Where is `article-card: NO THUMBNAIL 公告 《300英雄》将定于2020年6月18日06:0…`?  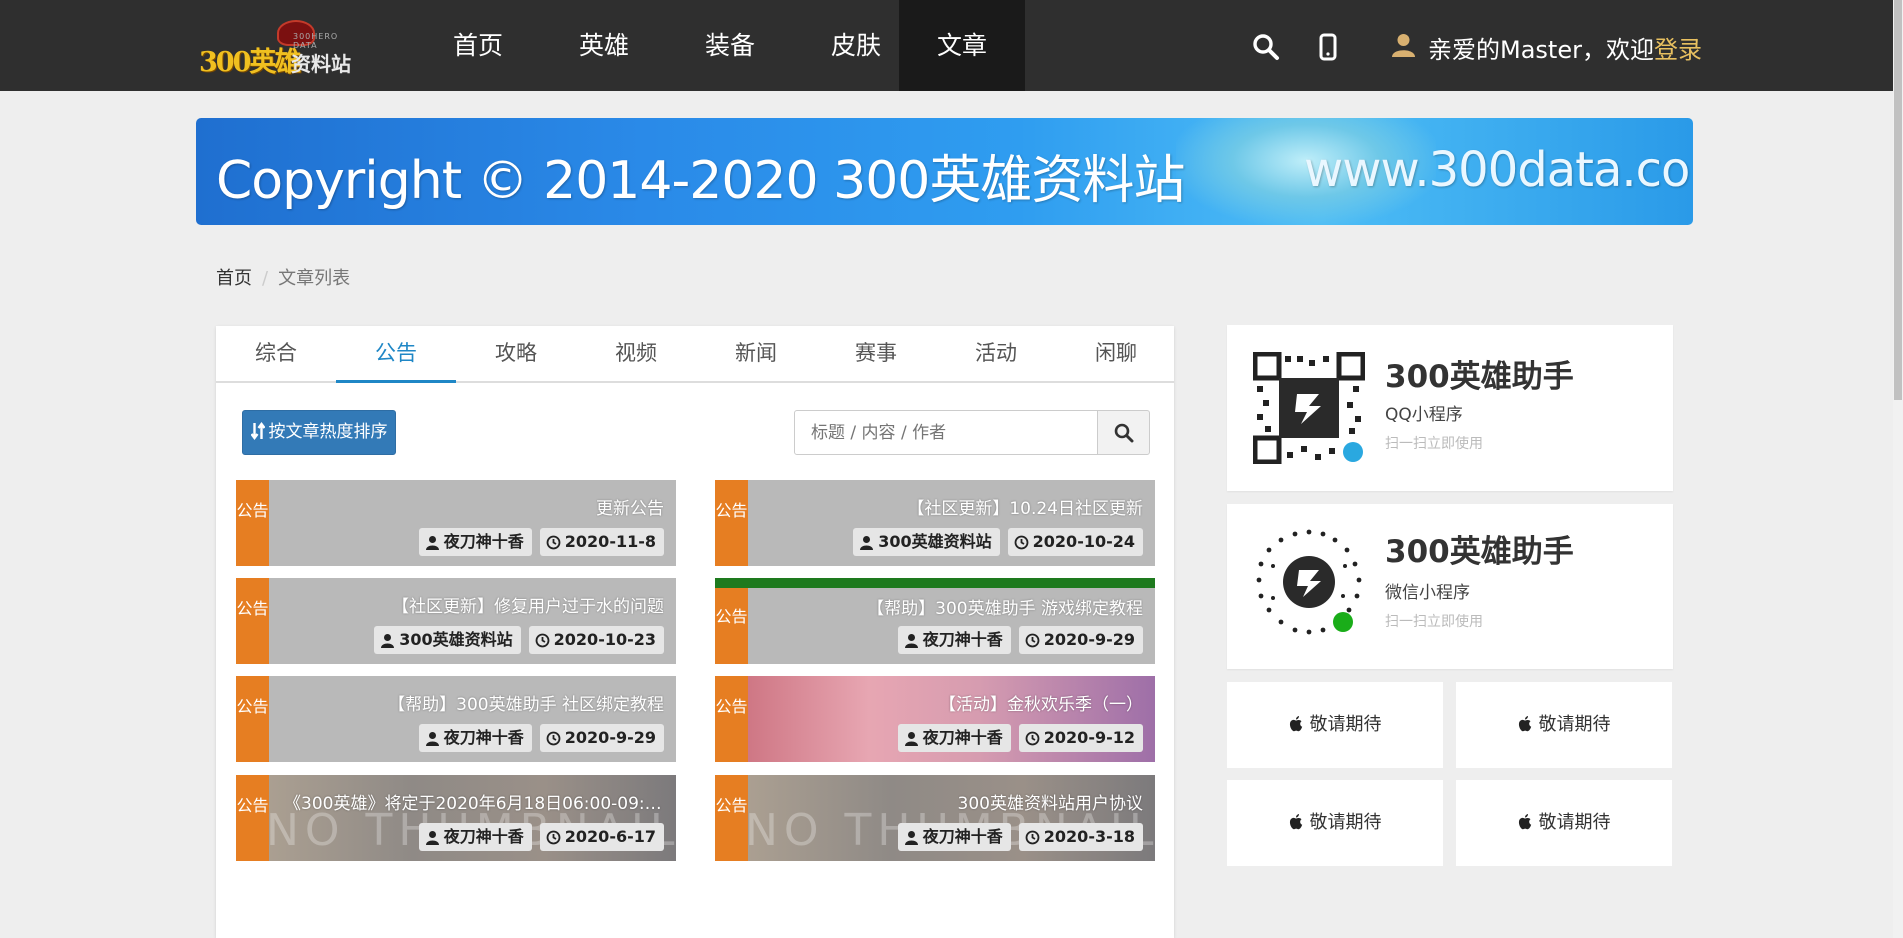
article-card: NO THUMBNAIL 公告 《300英雄》将定于2020年6月18日06:0… is located at coordinates (456, 818).